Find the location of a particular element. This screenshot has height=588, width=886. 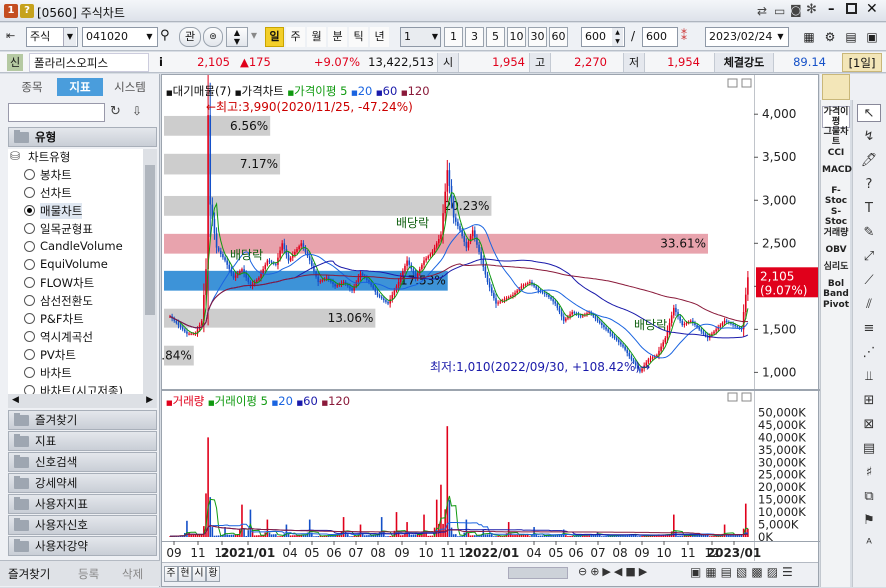

drawing-tool-icon: ⊞ is located at coordinates (869, 401).